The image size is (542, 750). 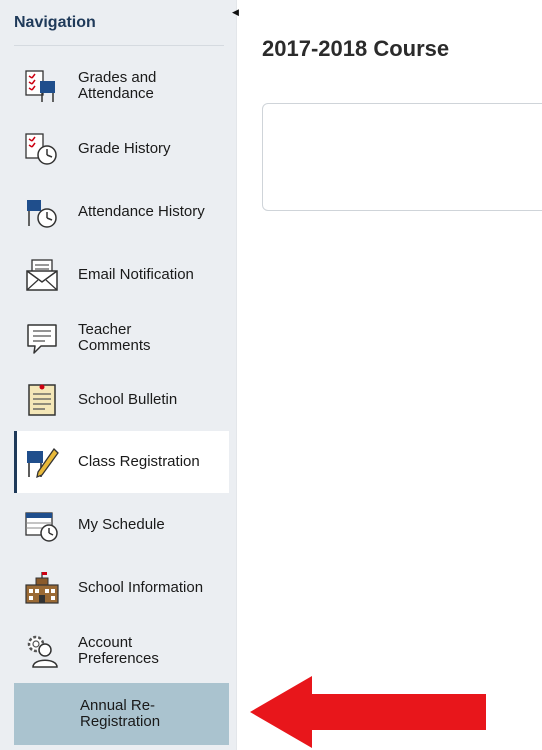 I want to click on account-preferences-icon, so click(x=42, y=651).